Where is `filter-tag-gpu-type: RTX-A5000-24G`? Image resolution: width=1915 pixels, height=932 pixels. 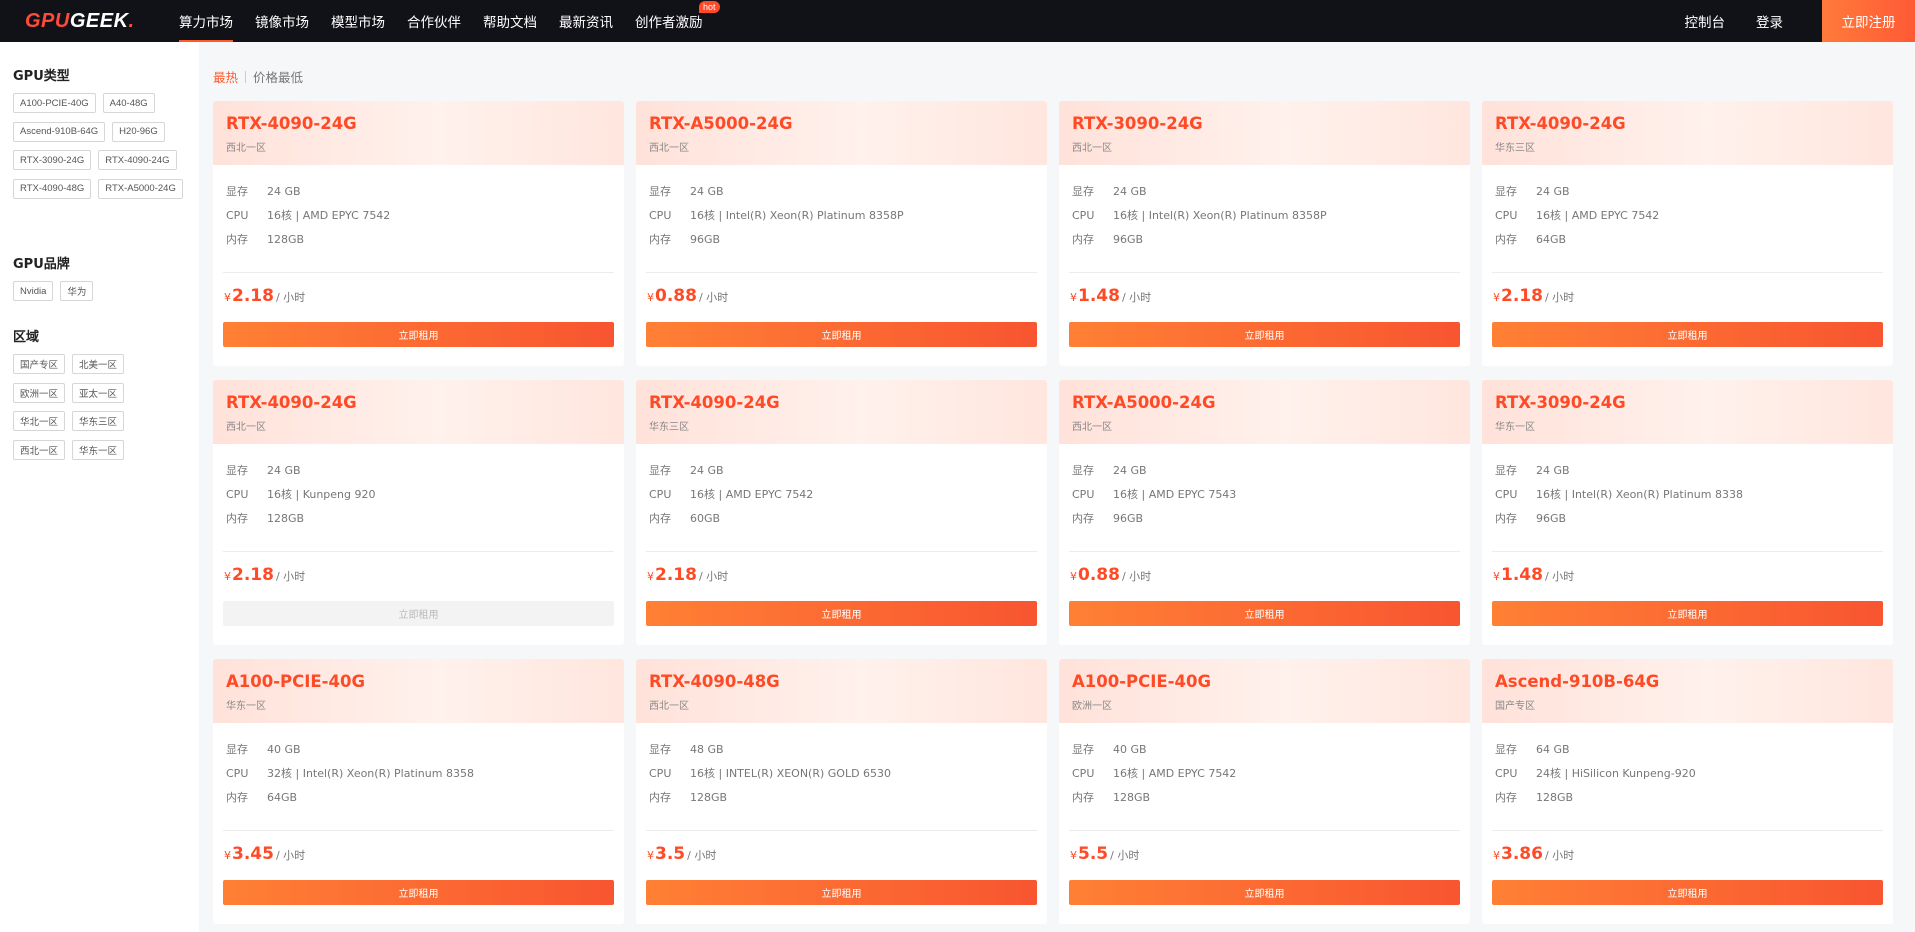
filter-tag-gpu-type: RTX-A5000-24G is located at coordinates (140, 188).